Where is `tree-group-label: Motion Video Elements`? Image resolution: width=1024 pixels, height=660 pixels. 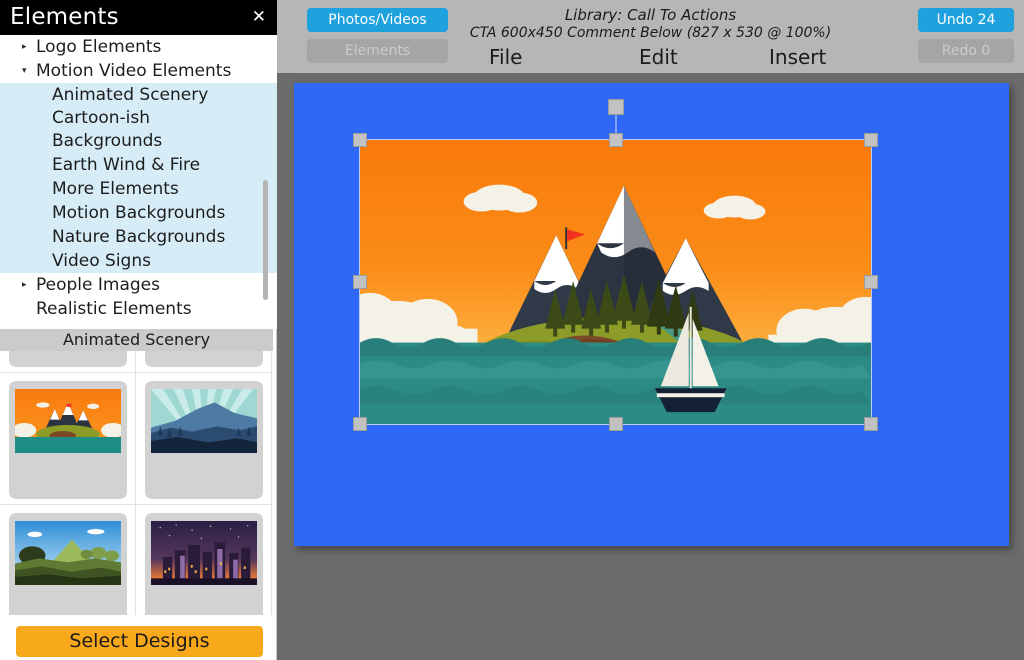 tree-group-label: Motion Video Elements is located at coordinates (134, 71).